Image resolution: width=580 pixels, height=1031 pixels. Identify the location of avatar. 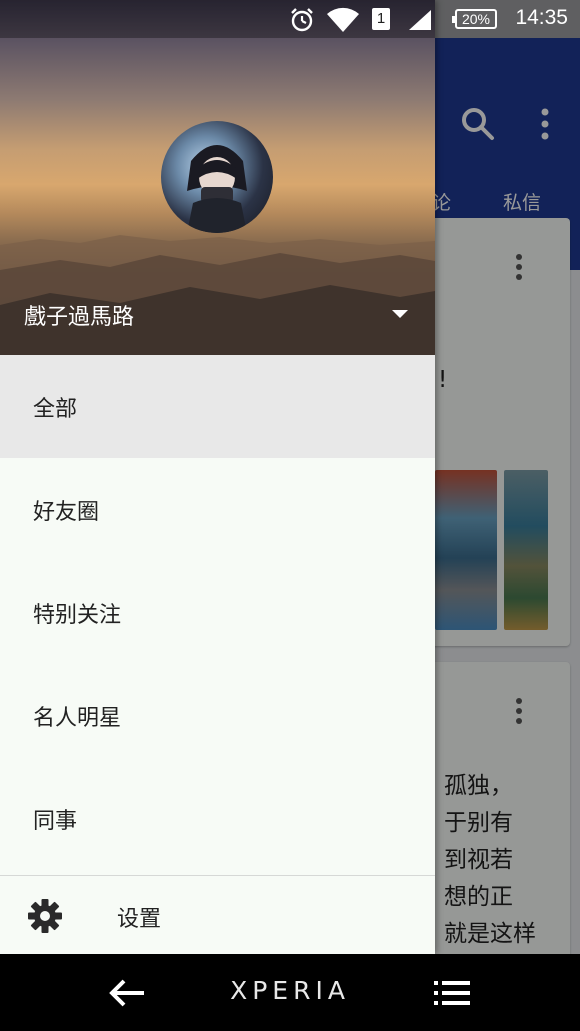
(217, 177).